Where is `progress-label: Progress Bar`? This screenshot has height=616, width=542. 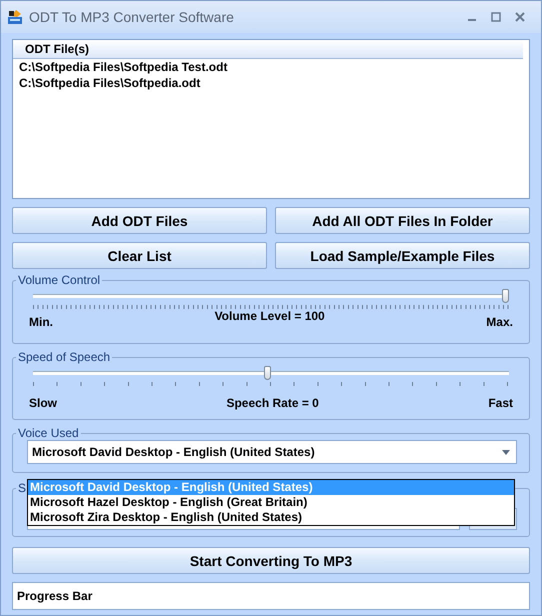 progress-label: Progress Bar is located at coordinates (54, 596).